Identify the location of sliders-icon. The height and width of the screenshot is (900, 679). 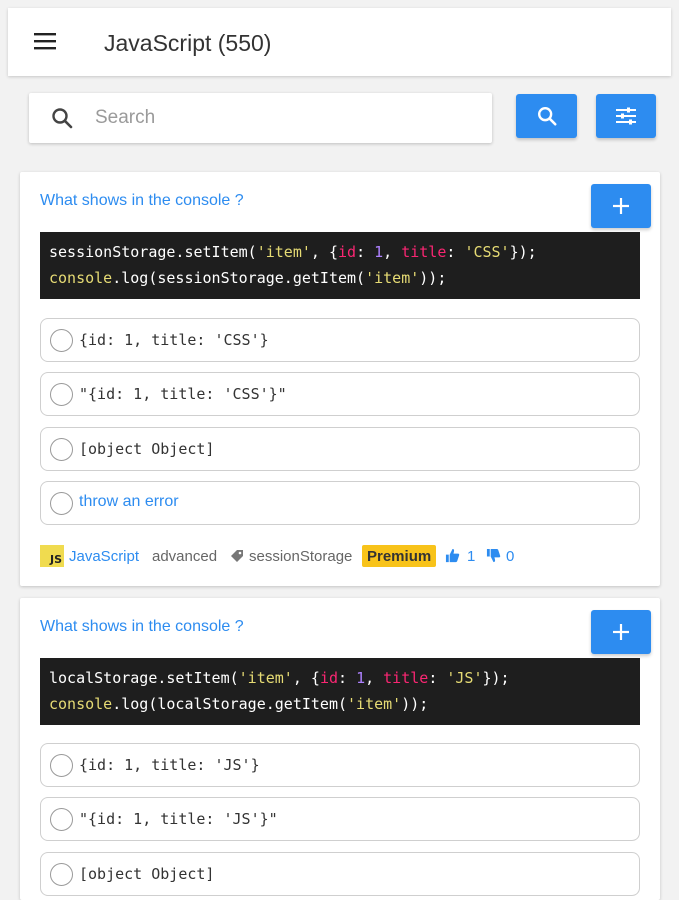
(626, 116).